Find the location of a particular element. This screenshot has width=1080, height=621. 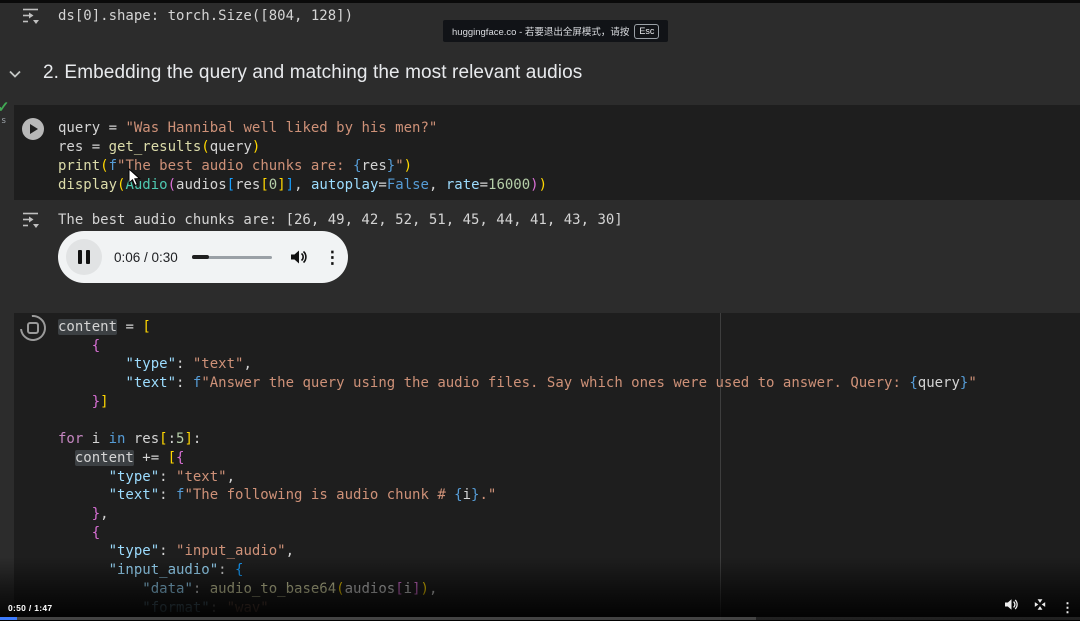

code-line: res = get_results(query) is located at coordinates (159, 147).